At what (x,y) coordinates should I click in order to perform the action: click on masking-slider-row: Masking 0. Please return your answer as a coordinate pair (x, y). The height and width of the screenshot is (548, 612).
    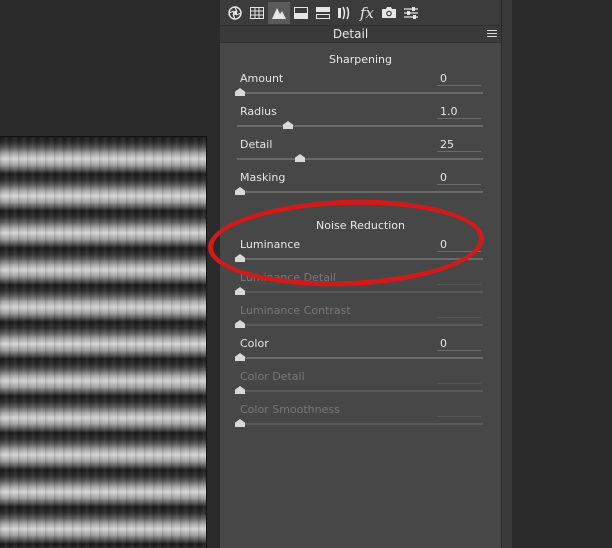
    Looking at the image, I should click on (360, 187).